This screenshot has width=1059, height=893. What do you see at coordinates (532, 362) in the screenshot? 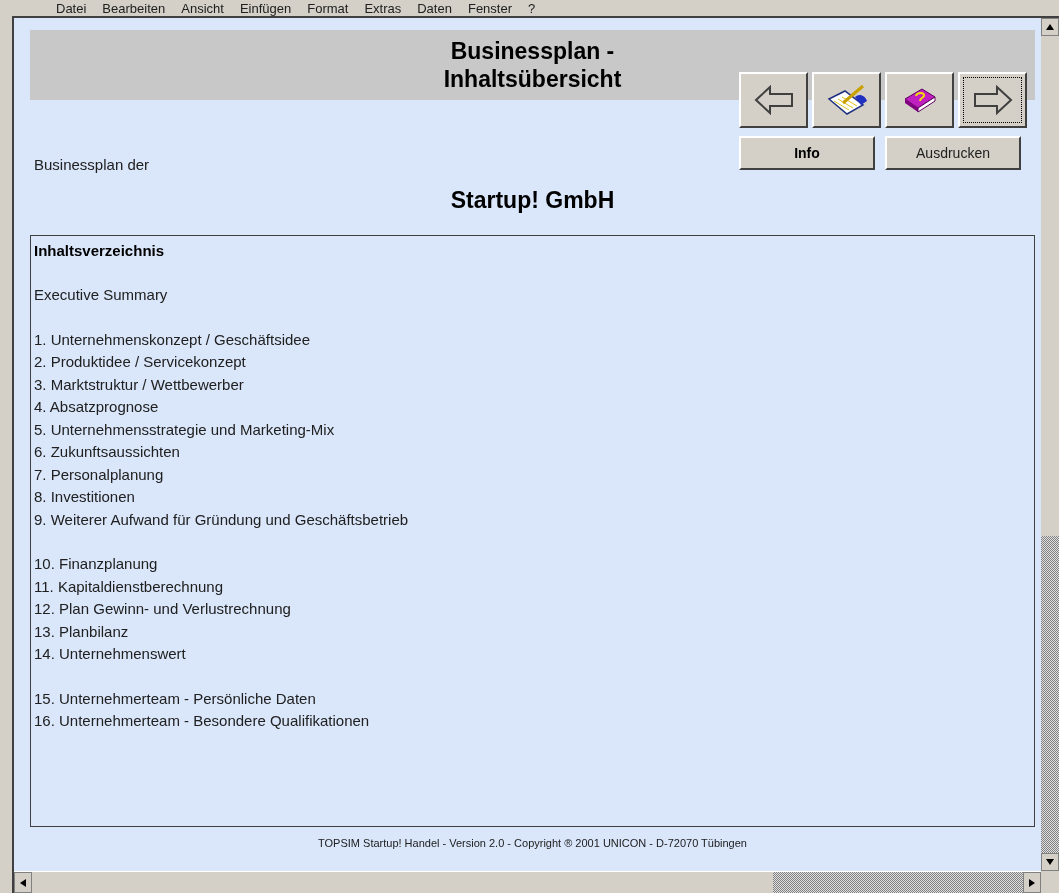
I see `contents-entry: 2. Produktidee / Servicekonzept` at bounding box center [532, 362].